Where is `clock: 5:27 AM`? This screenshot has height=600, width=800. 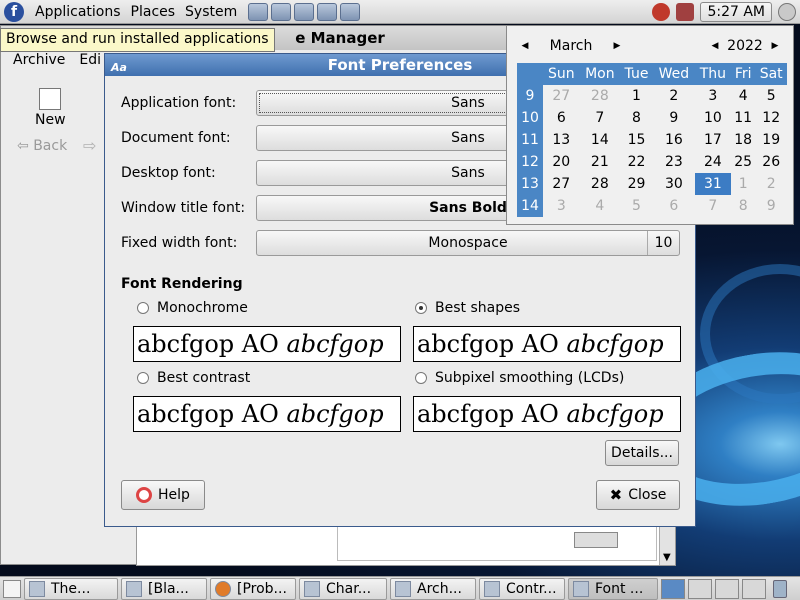 clock: 5:27 AM is located at coordinates (736, 12).